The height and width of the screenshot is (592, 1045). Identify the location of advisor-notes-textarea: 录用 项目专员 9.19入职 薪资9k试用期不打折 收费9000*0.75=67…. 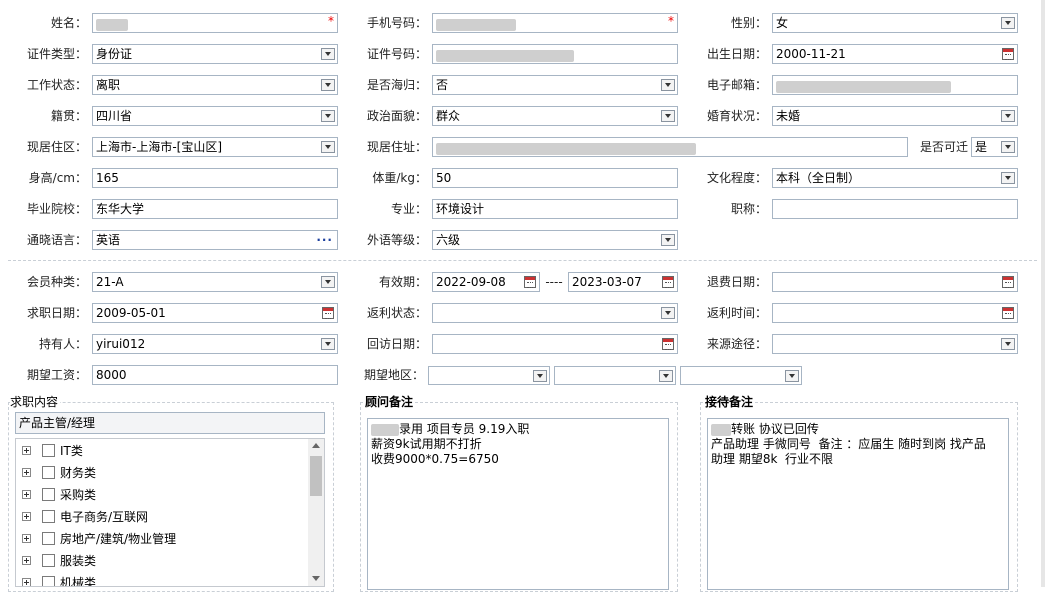
(518, 504).